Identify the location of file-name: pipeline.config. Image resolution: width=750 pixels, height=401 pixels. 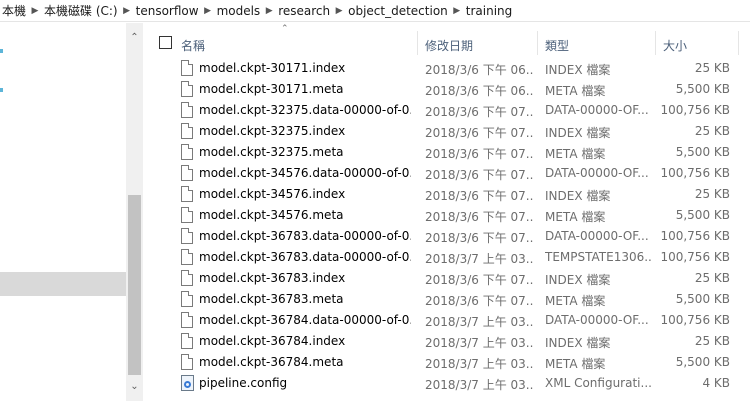
(243, 383).